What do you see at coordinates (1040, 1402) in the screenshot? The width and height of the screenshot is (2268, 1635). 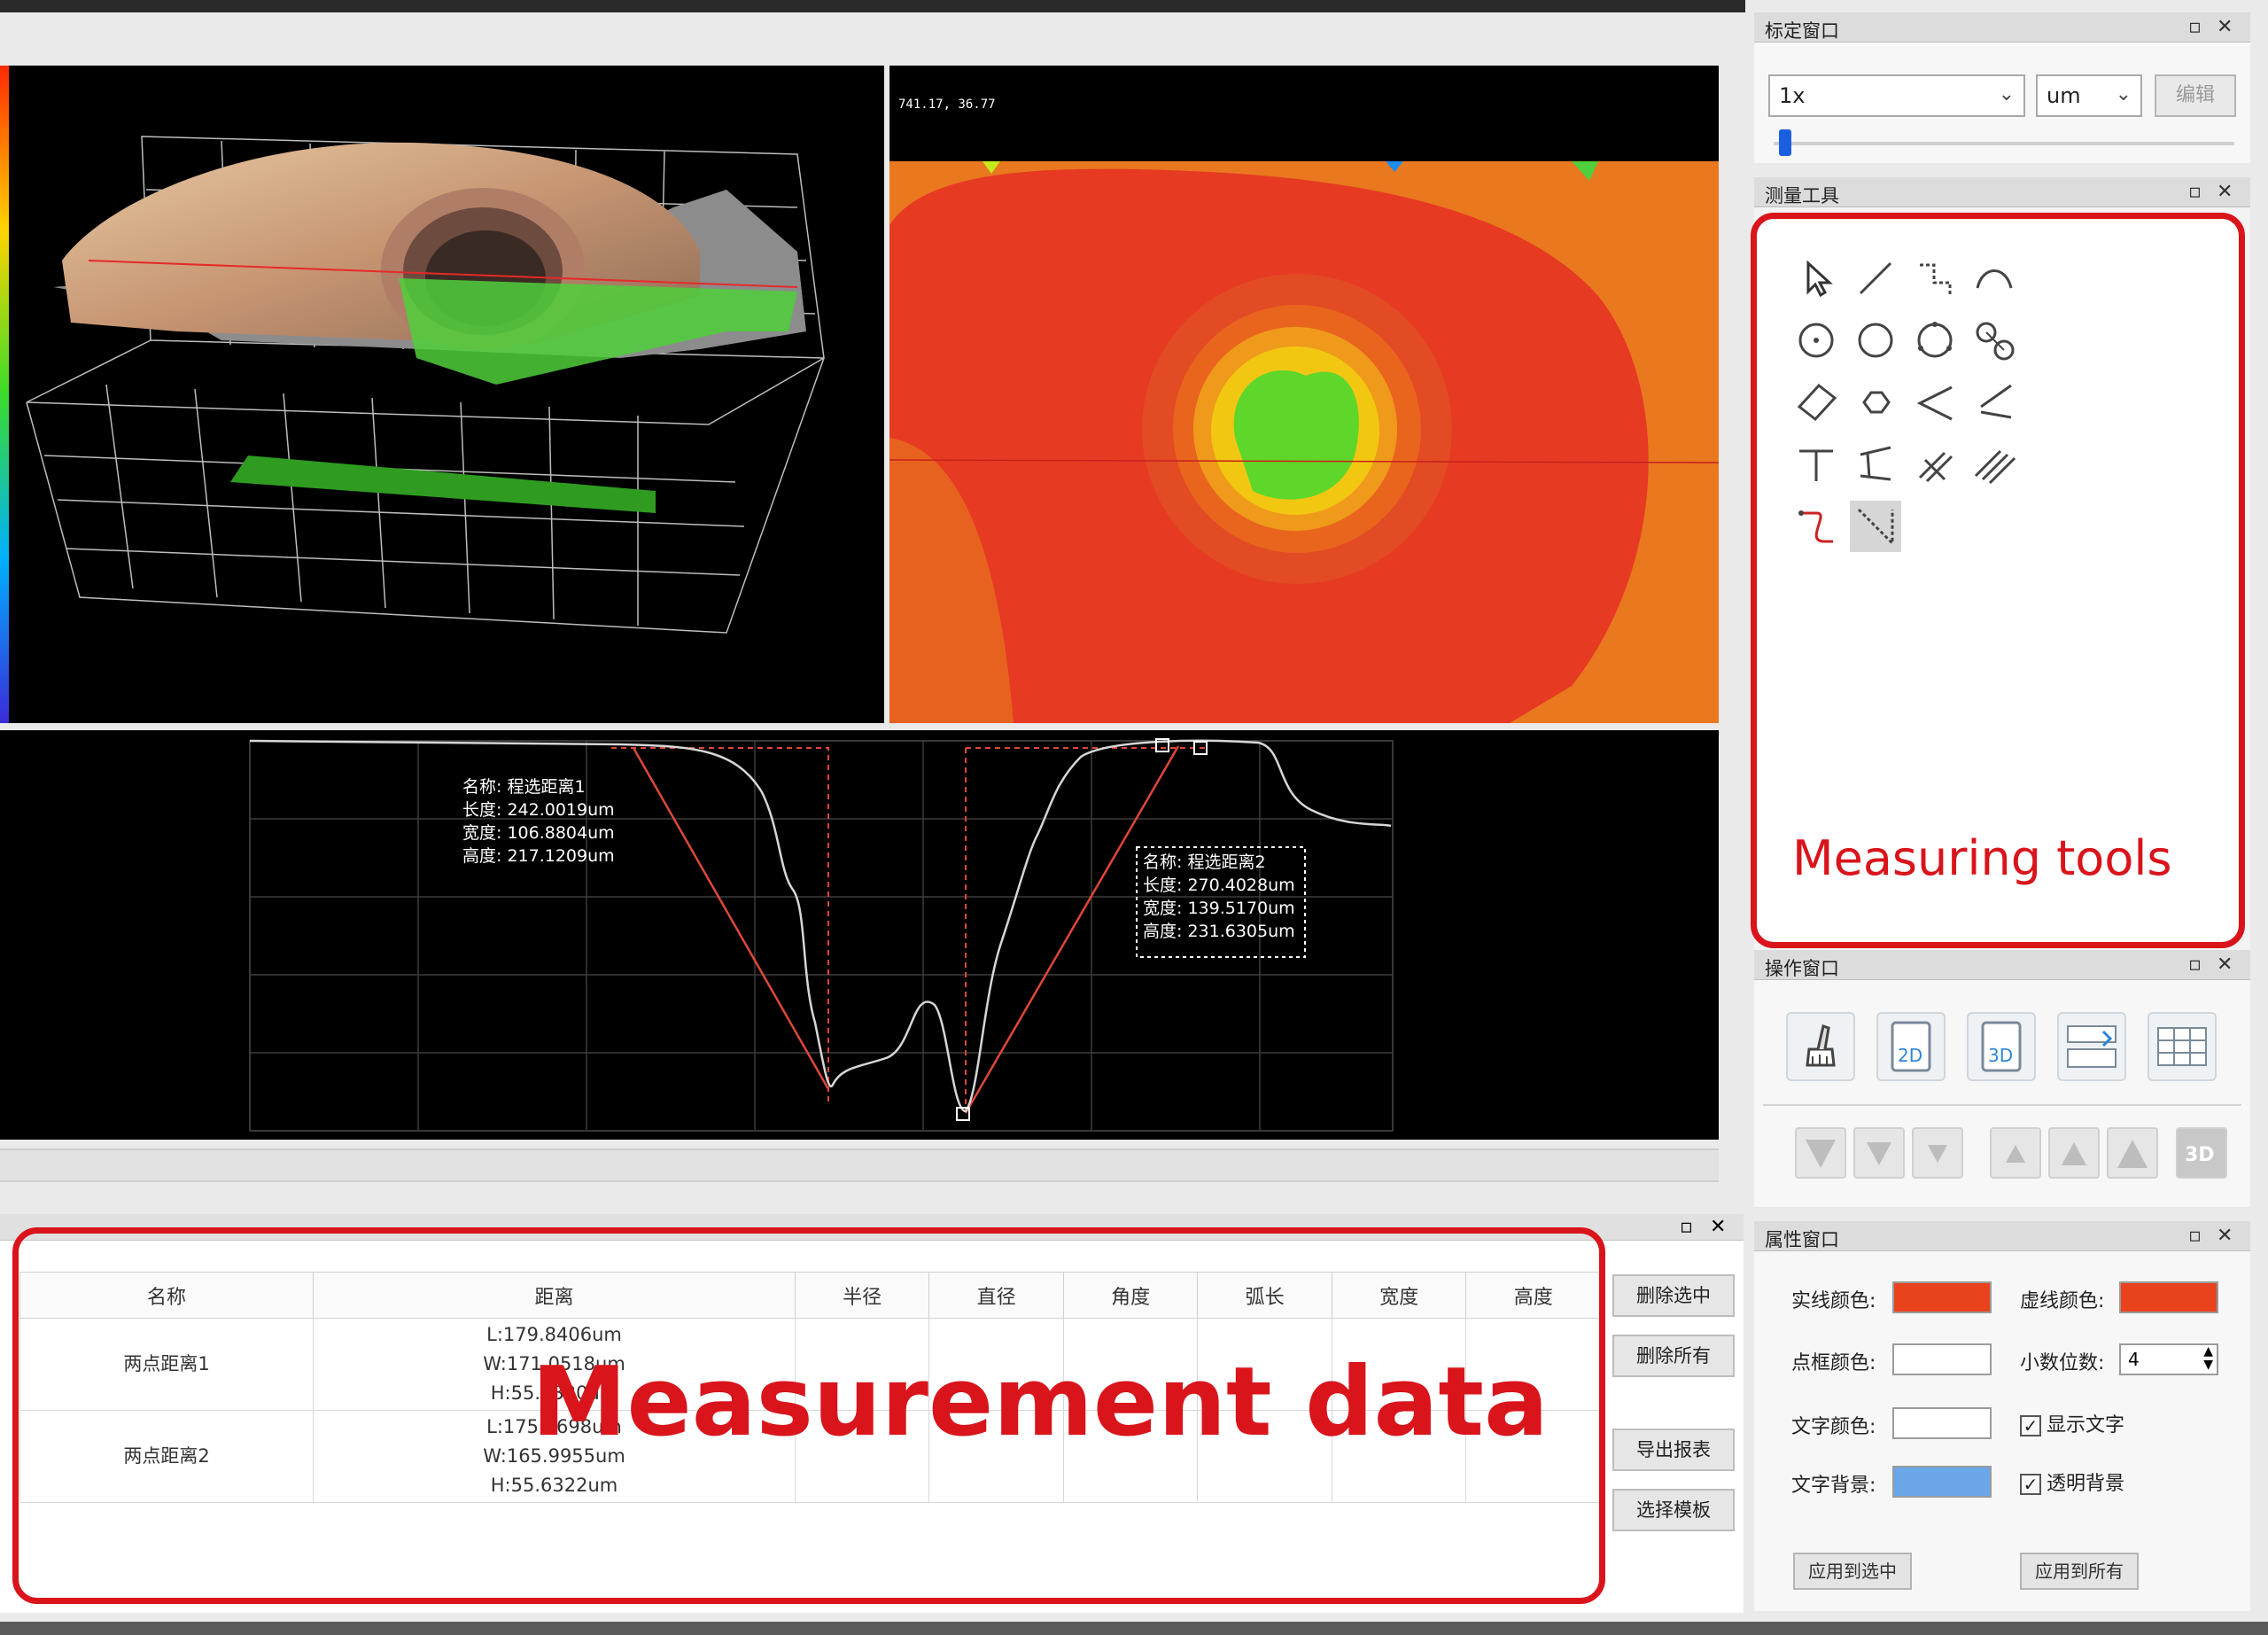 I see `measurement-caption: Measurement data` at bounding box center [1040, 1402].